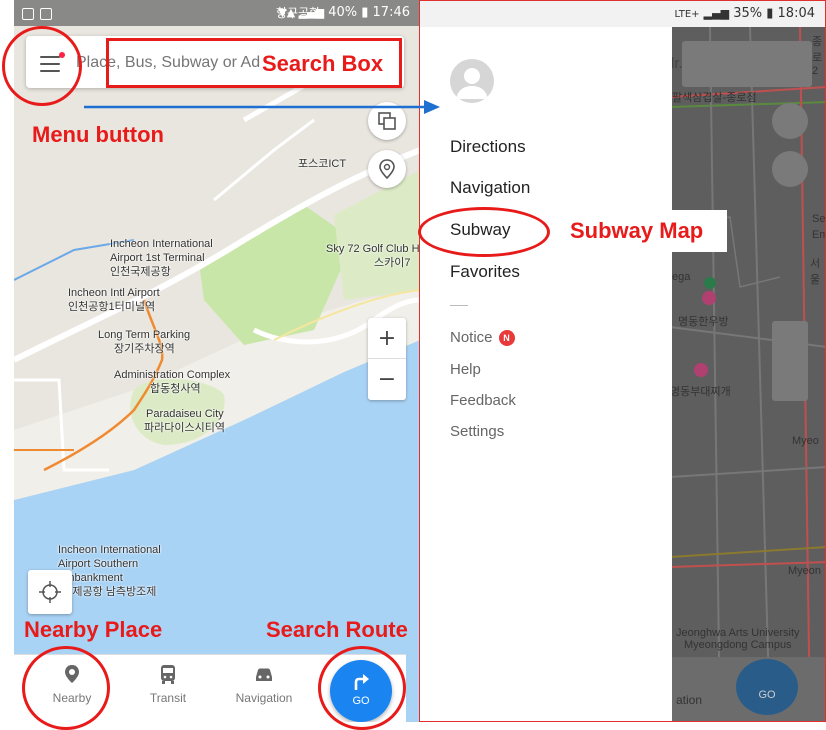 This screenshot has width=826, height=730. I want to click on battery-icon-2: ▮, so click(770, 13).